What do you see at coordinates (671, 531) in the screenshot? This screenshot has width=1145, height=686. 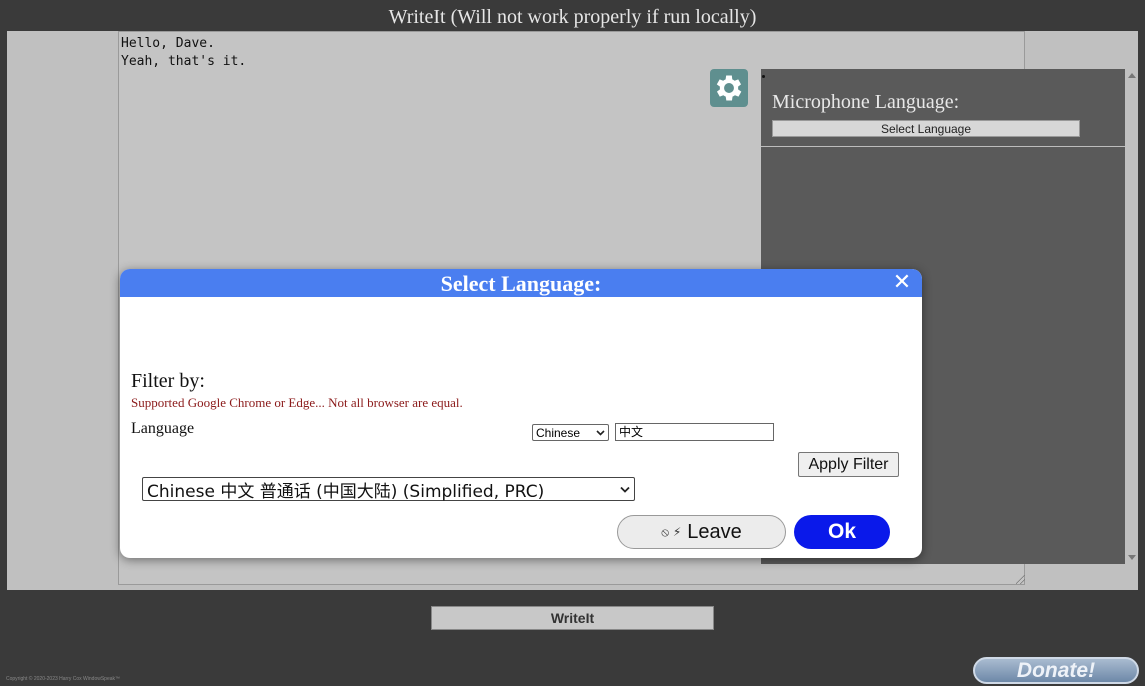 I see `leave-icons: ⦸ ⚡` at bounding box center [671, 531].